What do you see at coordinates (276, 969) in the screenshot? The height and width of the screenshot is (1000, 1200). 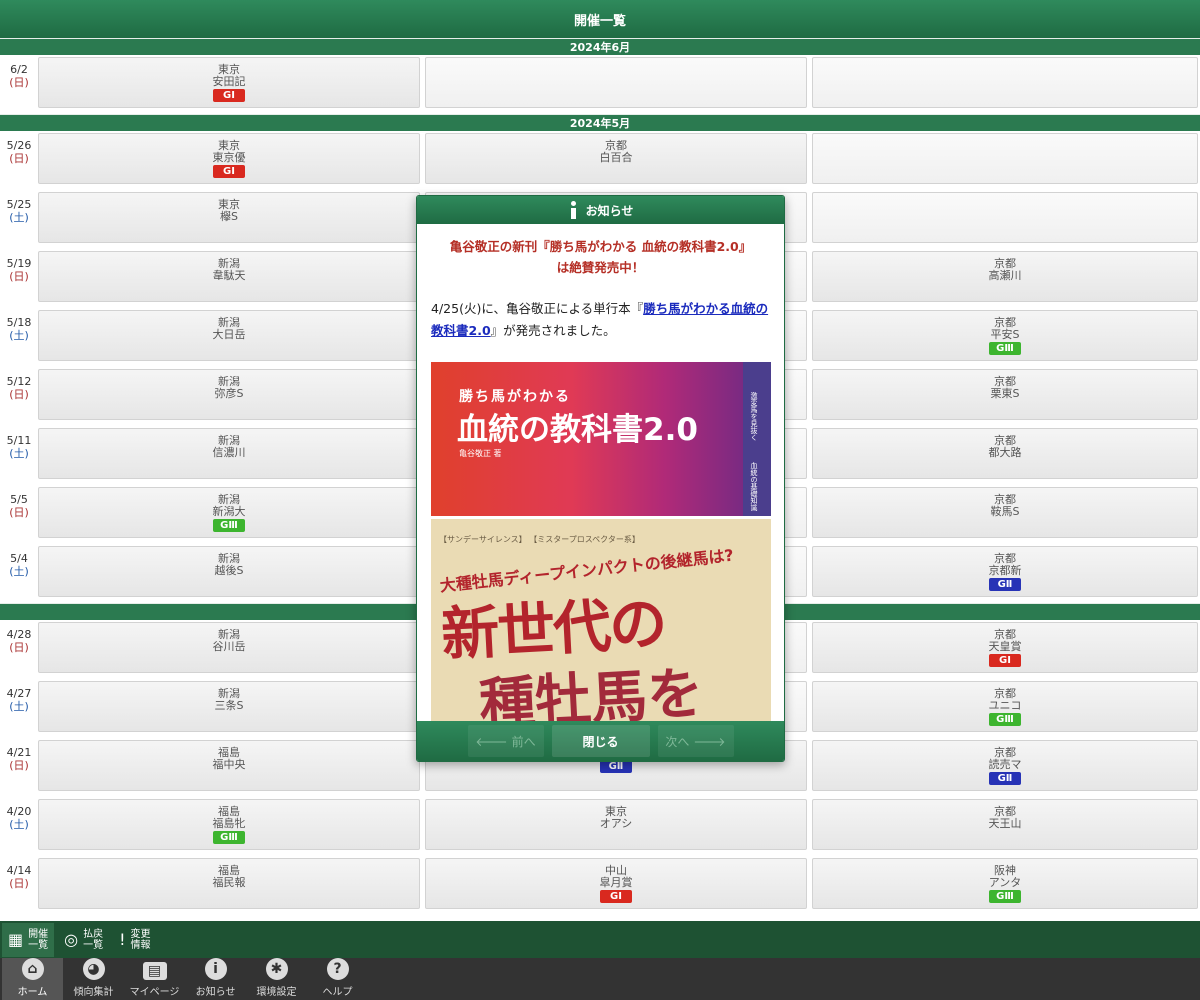 I see `gear-icon: ✱` at bounding box center [276, 969].